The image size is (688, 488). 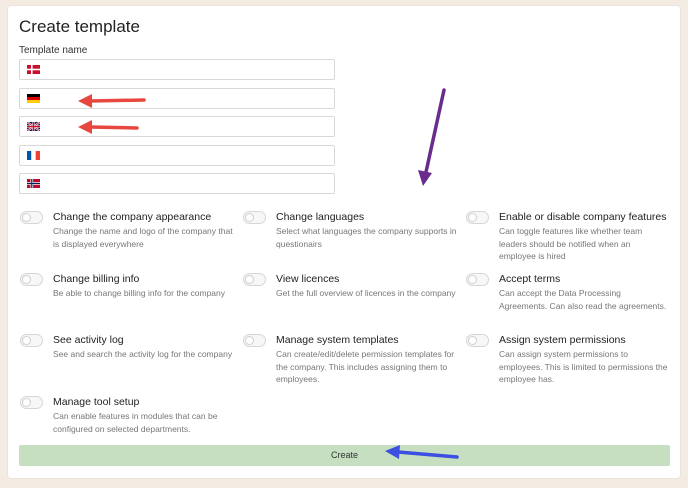 I want to click on template-name-field-danish, so click(x=191, y=70).